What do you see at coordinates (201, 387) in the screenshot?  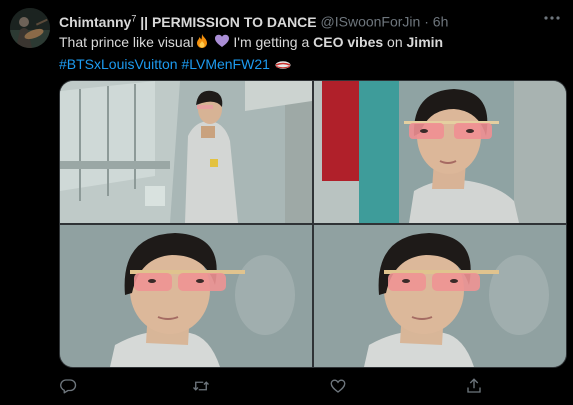 I see `retweet-icon` at bounding box center [201, 387].